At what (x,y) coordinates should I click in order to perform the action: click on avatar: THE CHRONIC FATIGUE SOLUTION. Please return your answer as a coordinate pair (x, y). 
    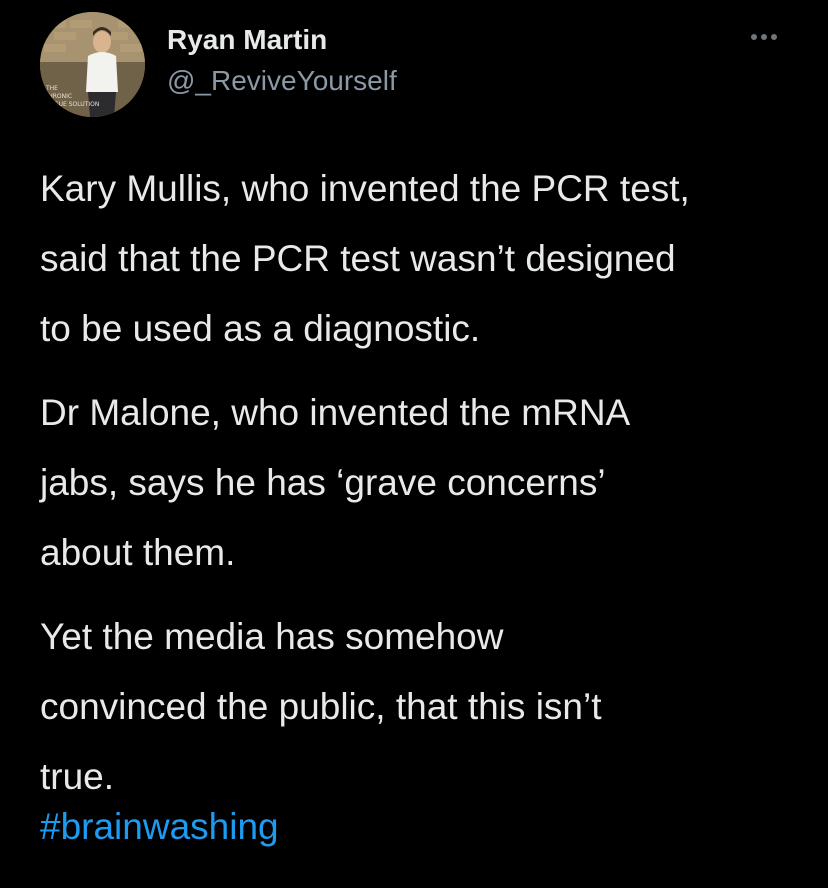
    Looking at the image, I should click on (92, 64).